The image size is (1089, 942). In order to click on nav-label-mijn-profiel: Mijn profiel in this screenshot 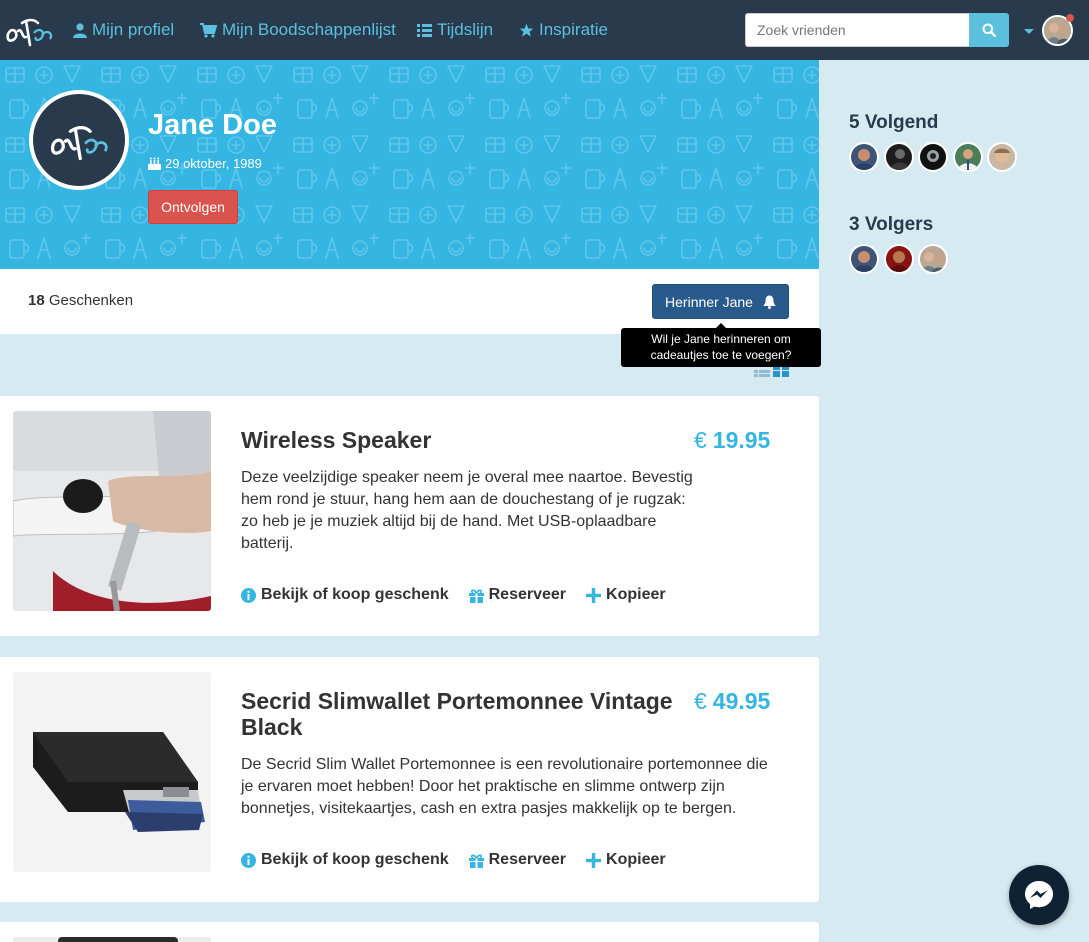, I will do `click(133, 29)`.